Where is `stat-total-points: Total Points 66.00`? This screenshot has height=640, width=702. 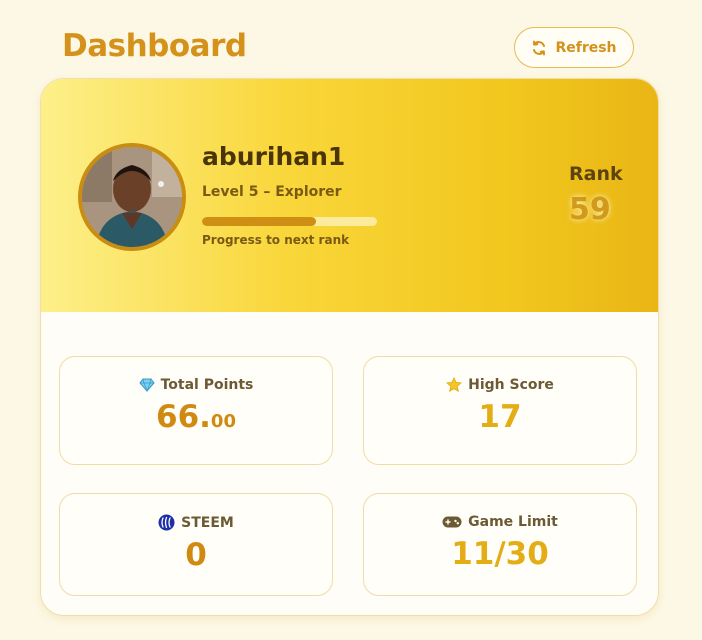 stat-total-points: Total Points 66.00 is located at coordinates (196, 410).